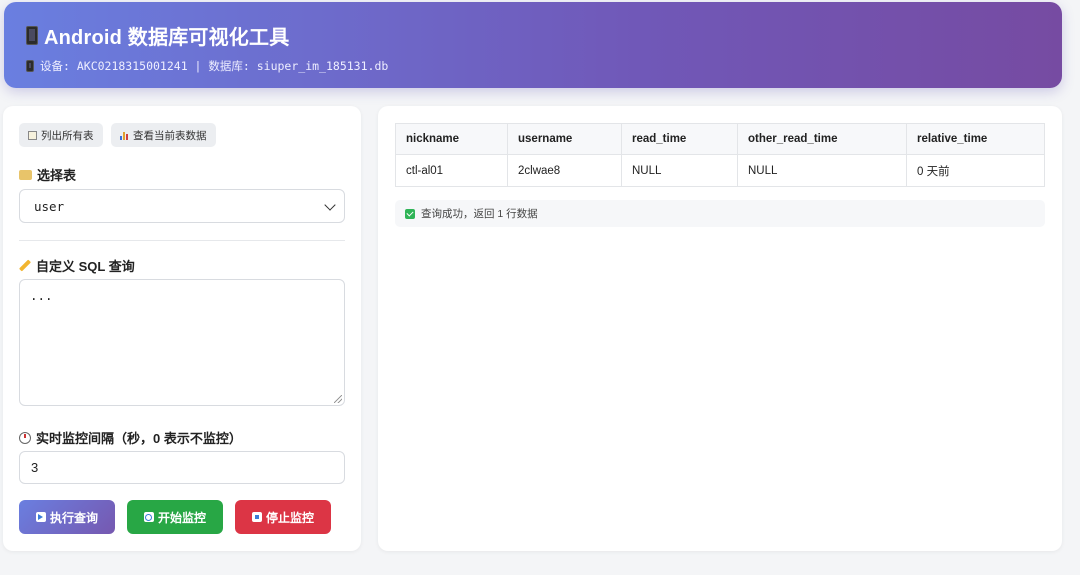  I want to click on view-table-label: 查看当前表数据, so click(170, 135).